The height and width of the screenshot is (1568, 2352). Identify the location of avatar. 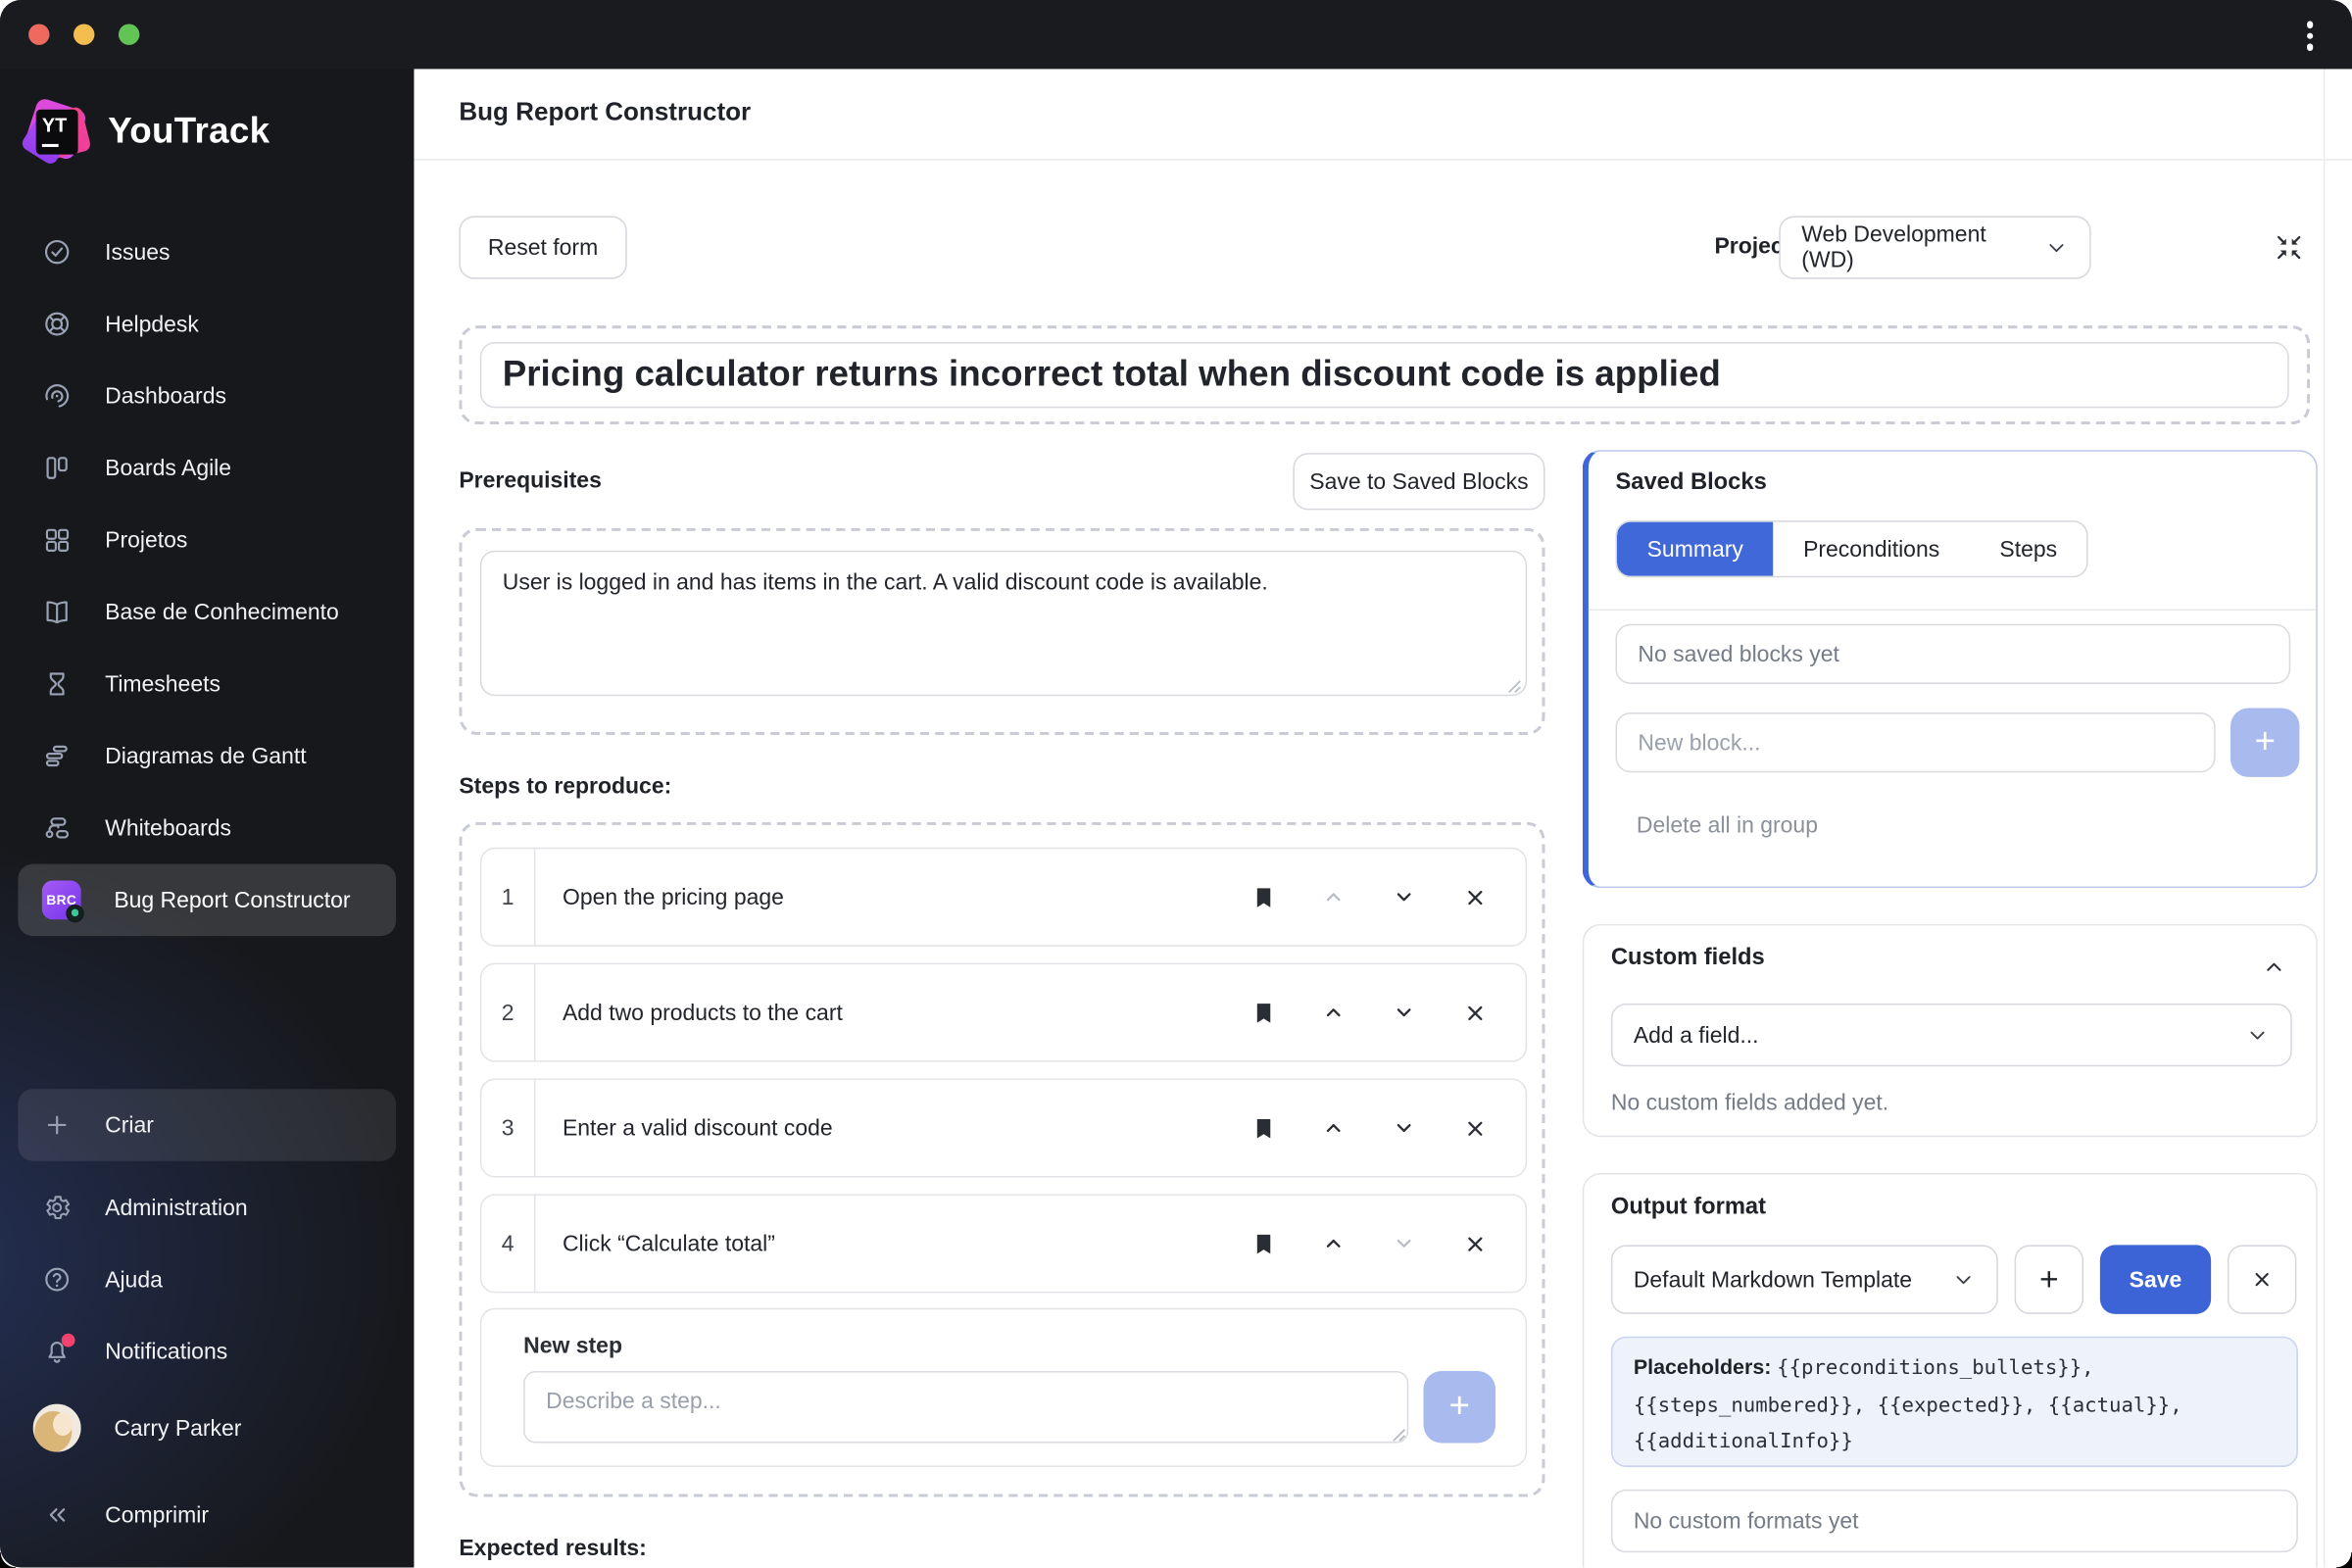
(56, 1427).